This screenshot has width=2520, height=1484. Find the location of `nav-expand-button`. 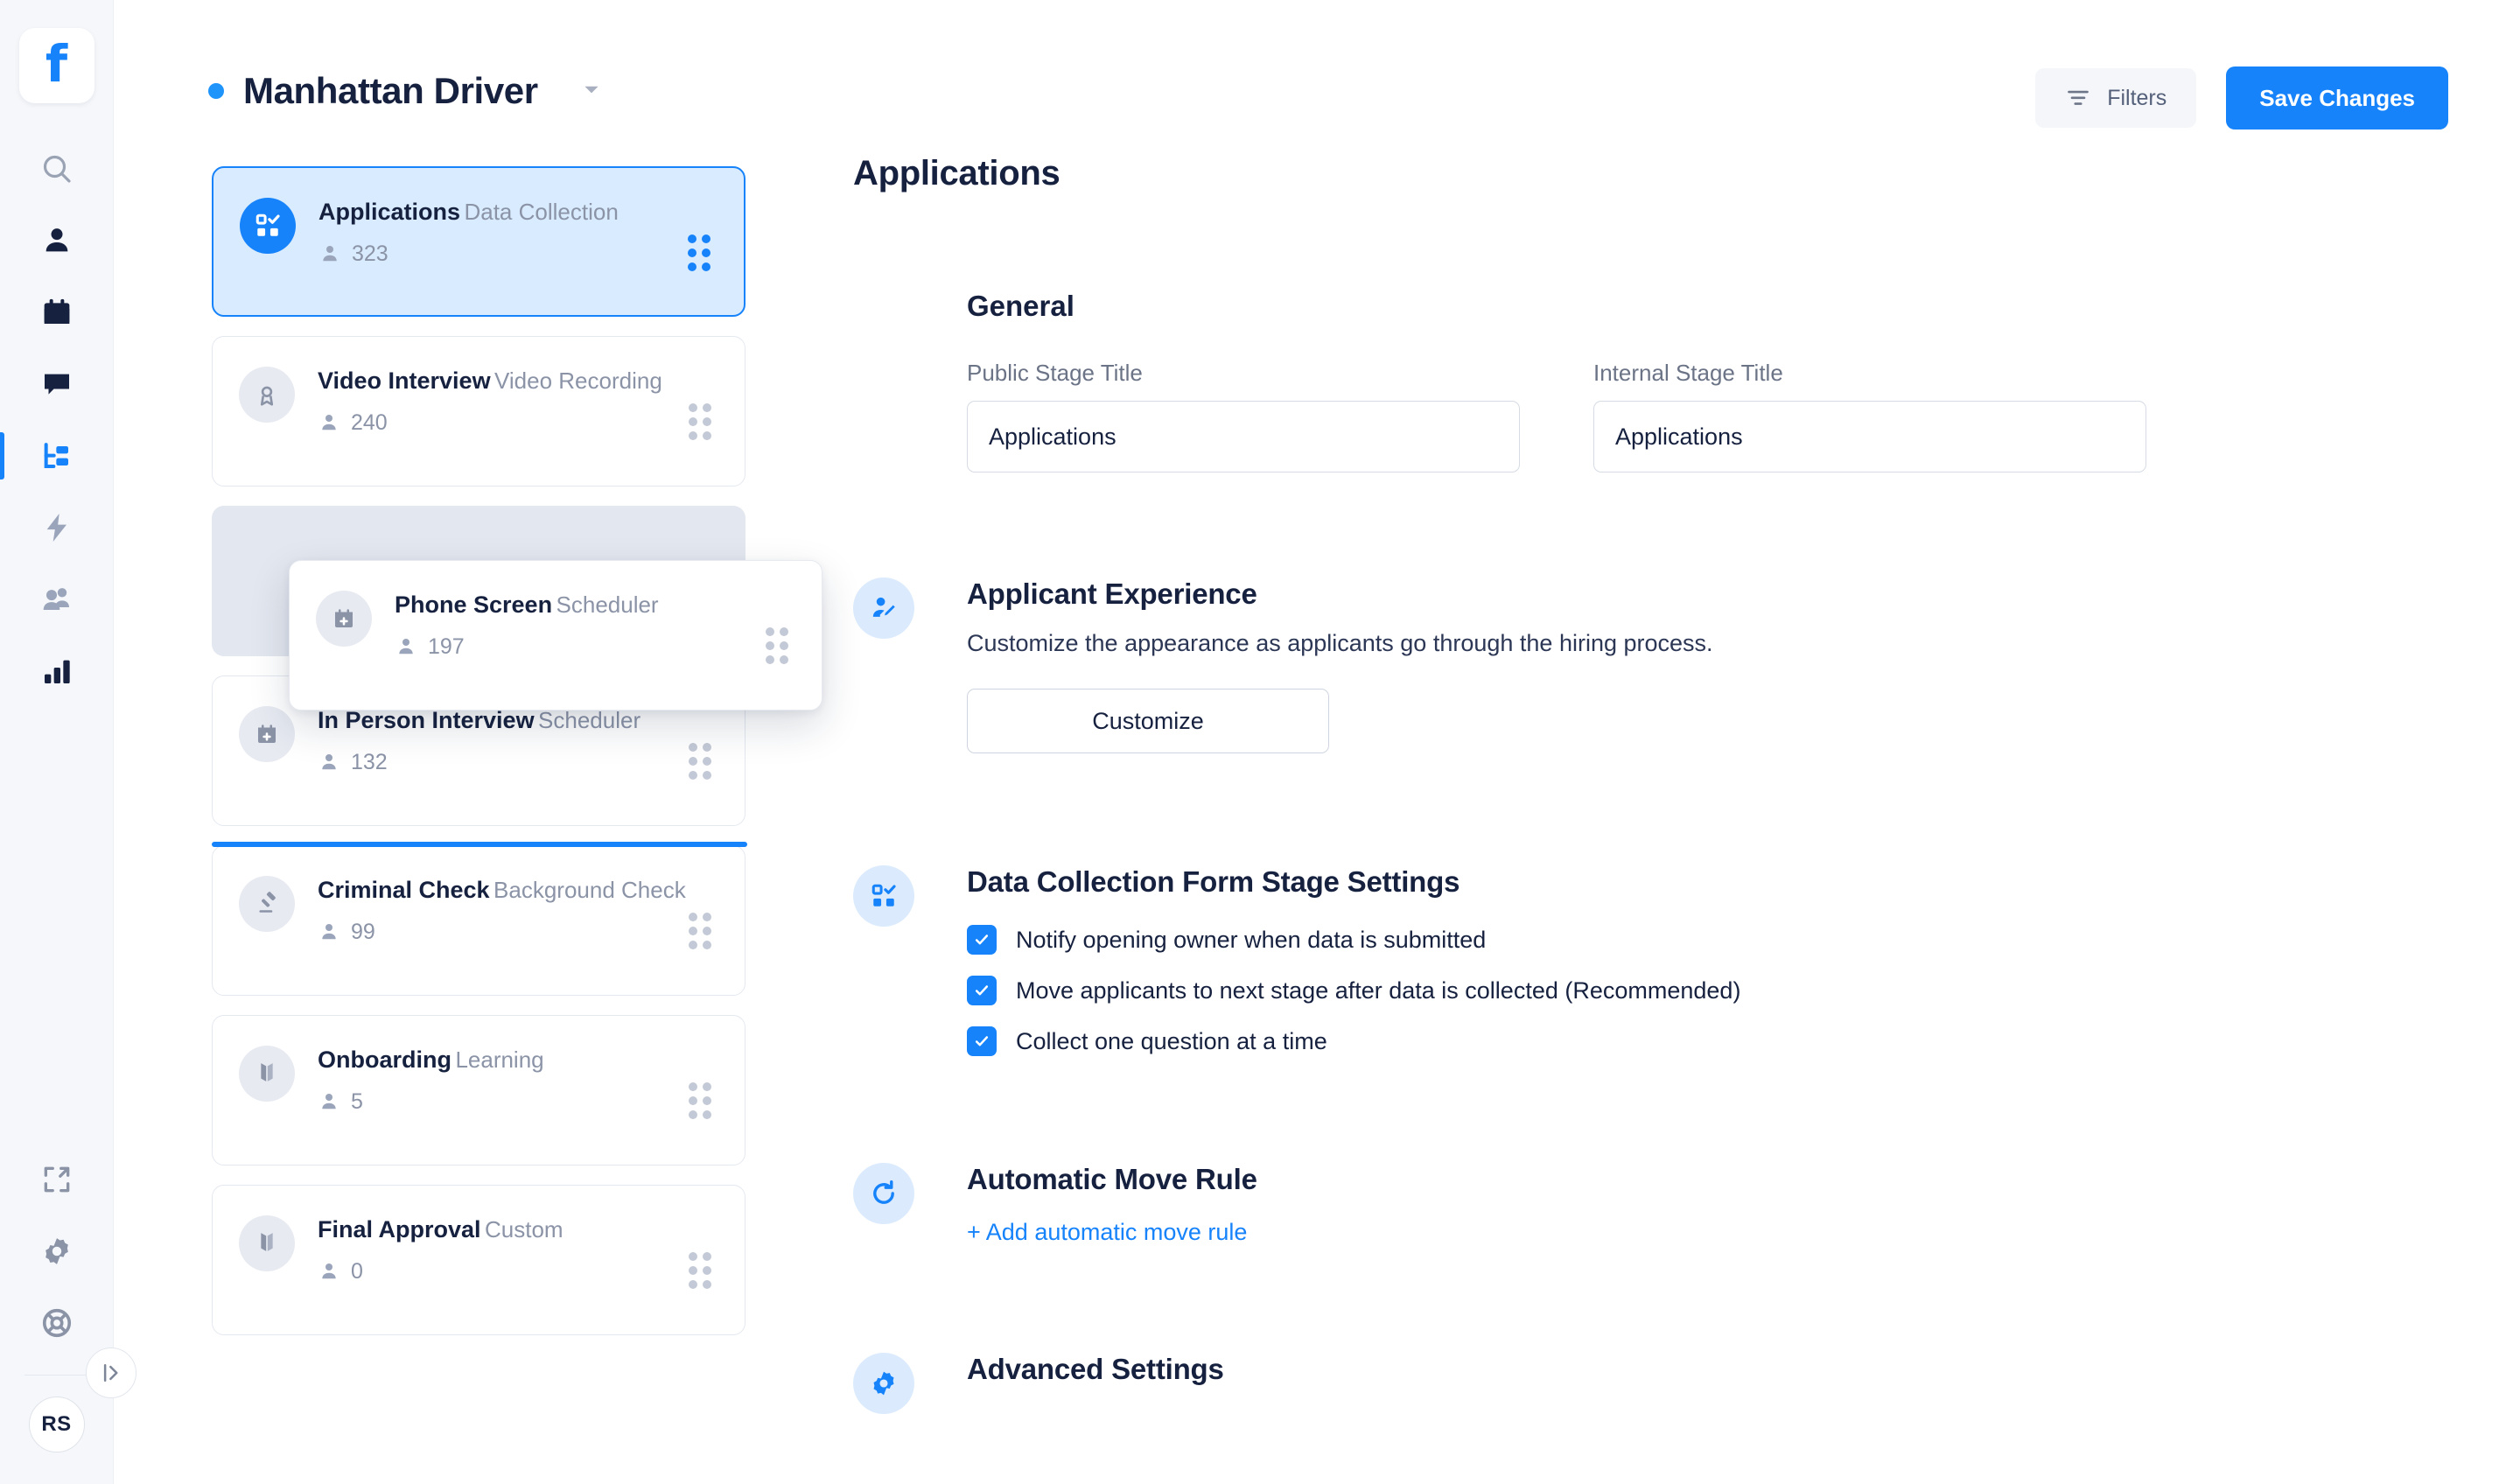

nav-expand-button is located at coordinates (57, 1179).